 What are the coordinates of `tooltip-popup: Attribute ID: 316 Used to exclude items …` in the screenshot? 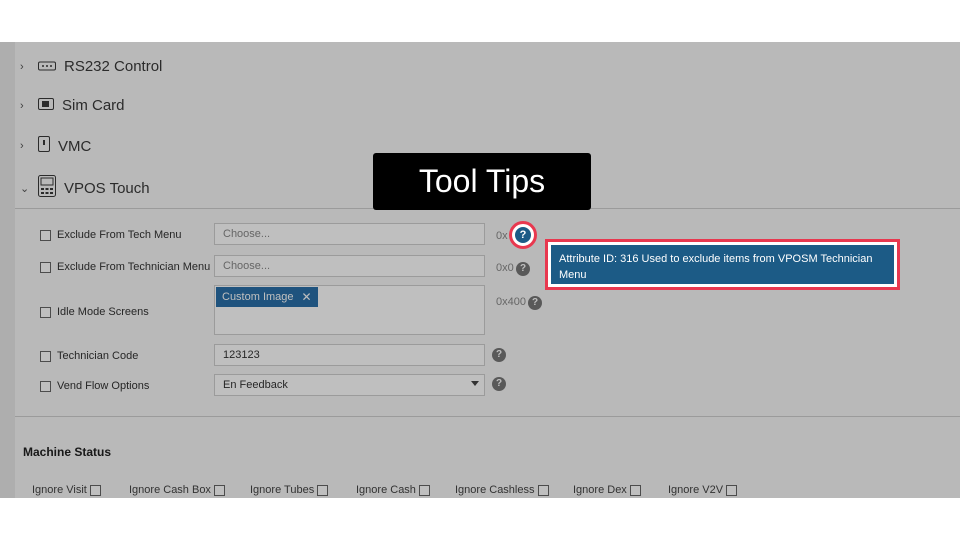 It's located at (722, 264).